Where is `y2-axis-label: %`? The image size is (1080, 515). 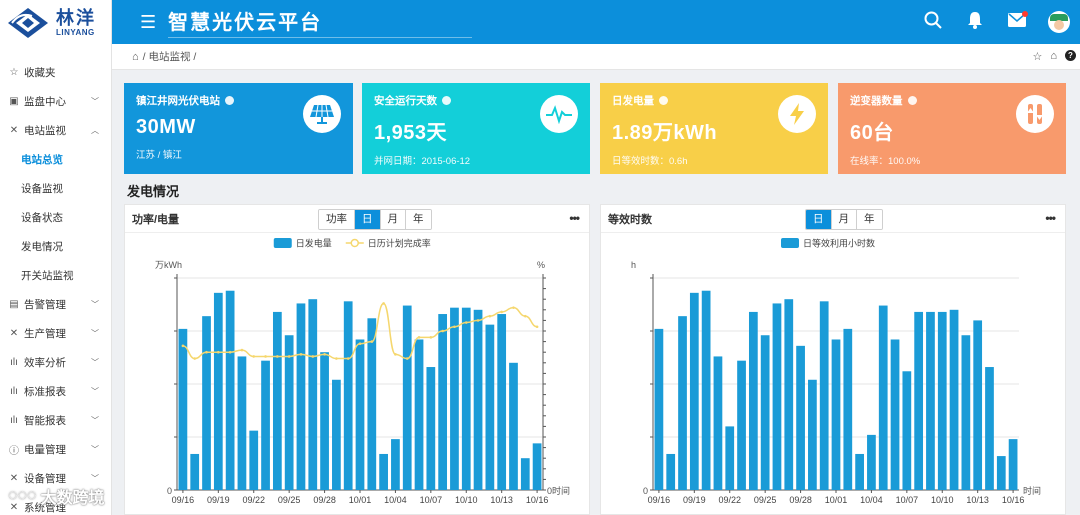
y2-axis-label: % is located at coordinates (541, 265).